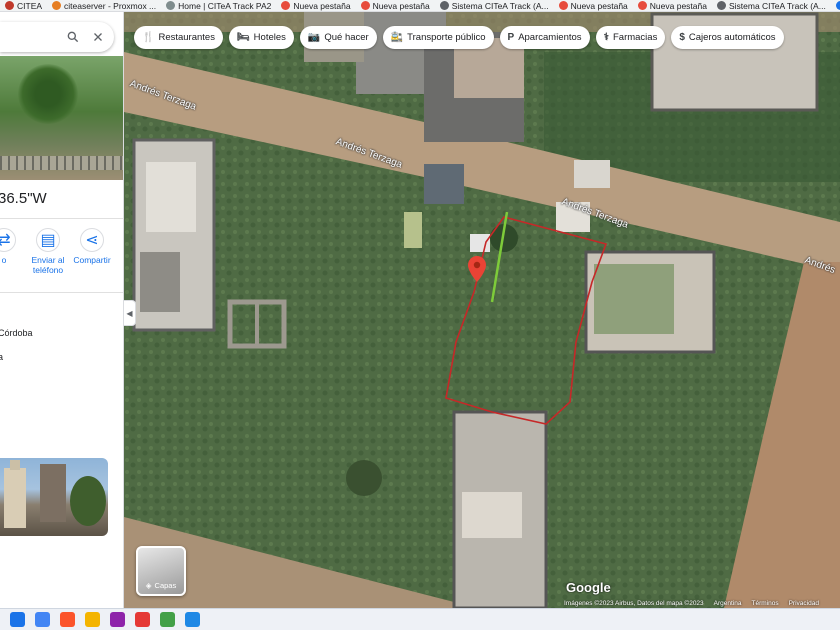 Image resolution: width=840 pixels, height=630 pixels. I want to click on layers-icon: ◈, so click(148, 585).